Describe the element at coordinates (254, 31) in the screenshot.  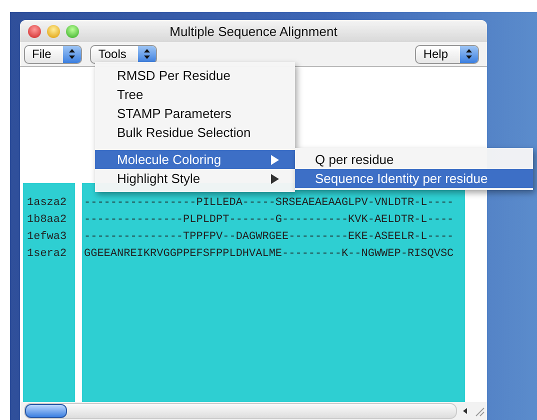
I see `window-title: Multiple Sequence Alignment` at that location.